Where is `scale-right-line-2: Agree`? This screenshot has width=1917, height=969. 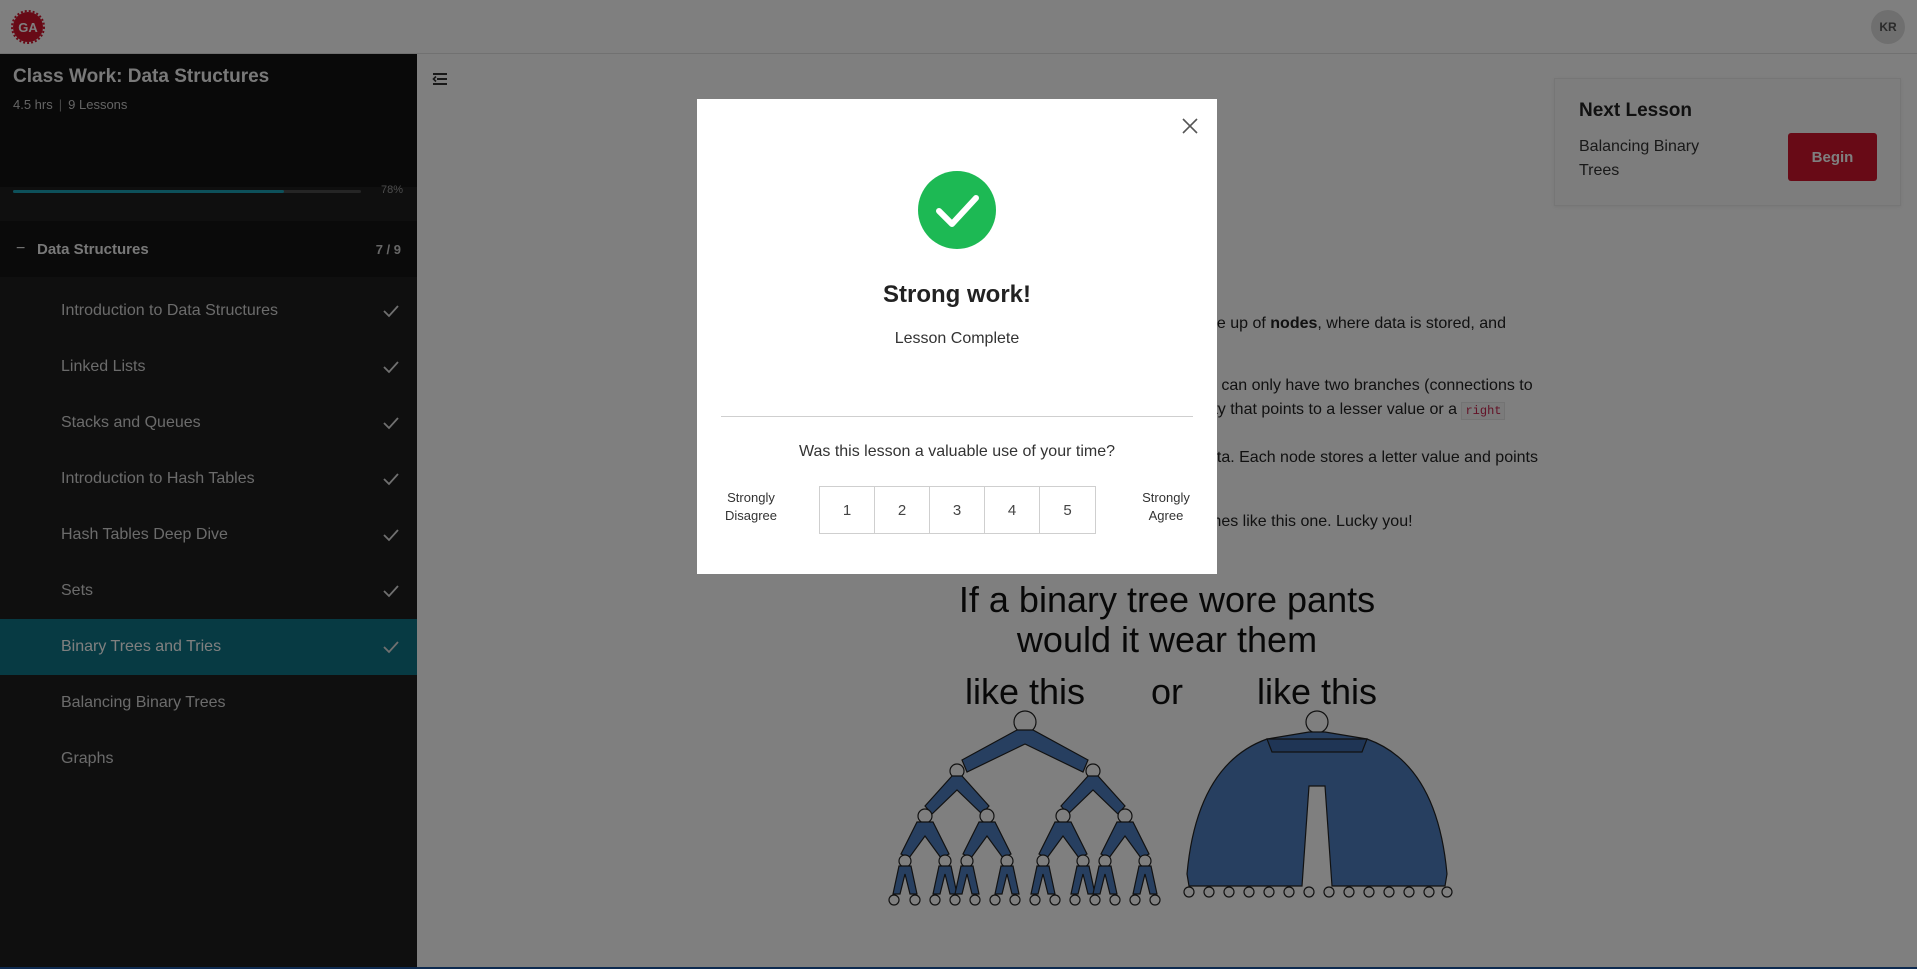
scale-right-line-2: Agree is located at coordinates (1166, 515).